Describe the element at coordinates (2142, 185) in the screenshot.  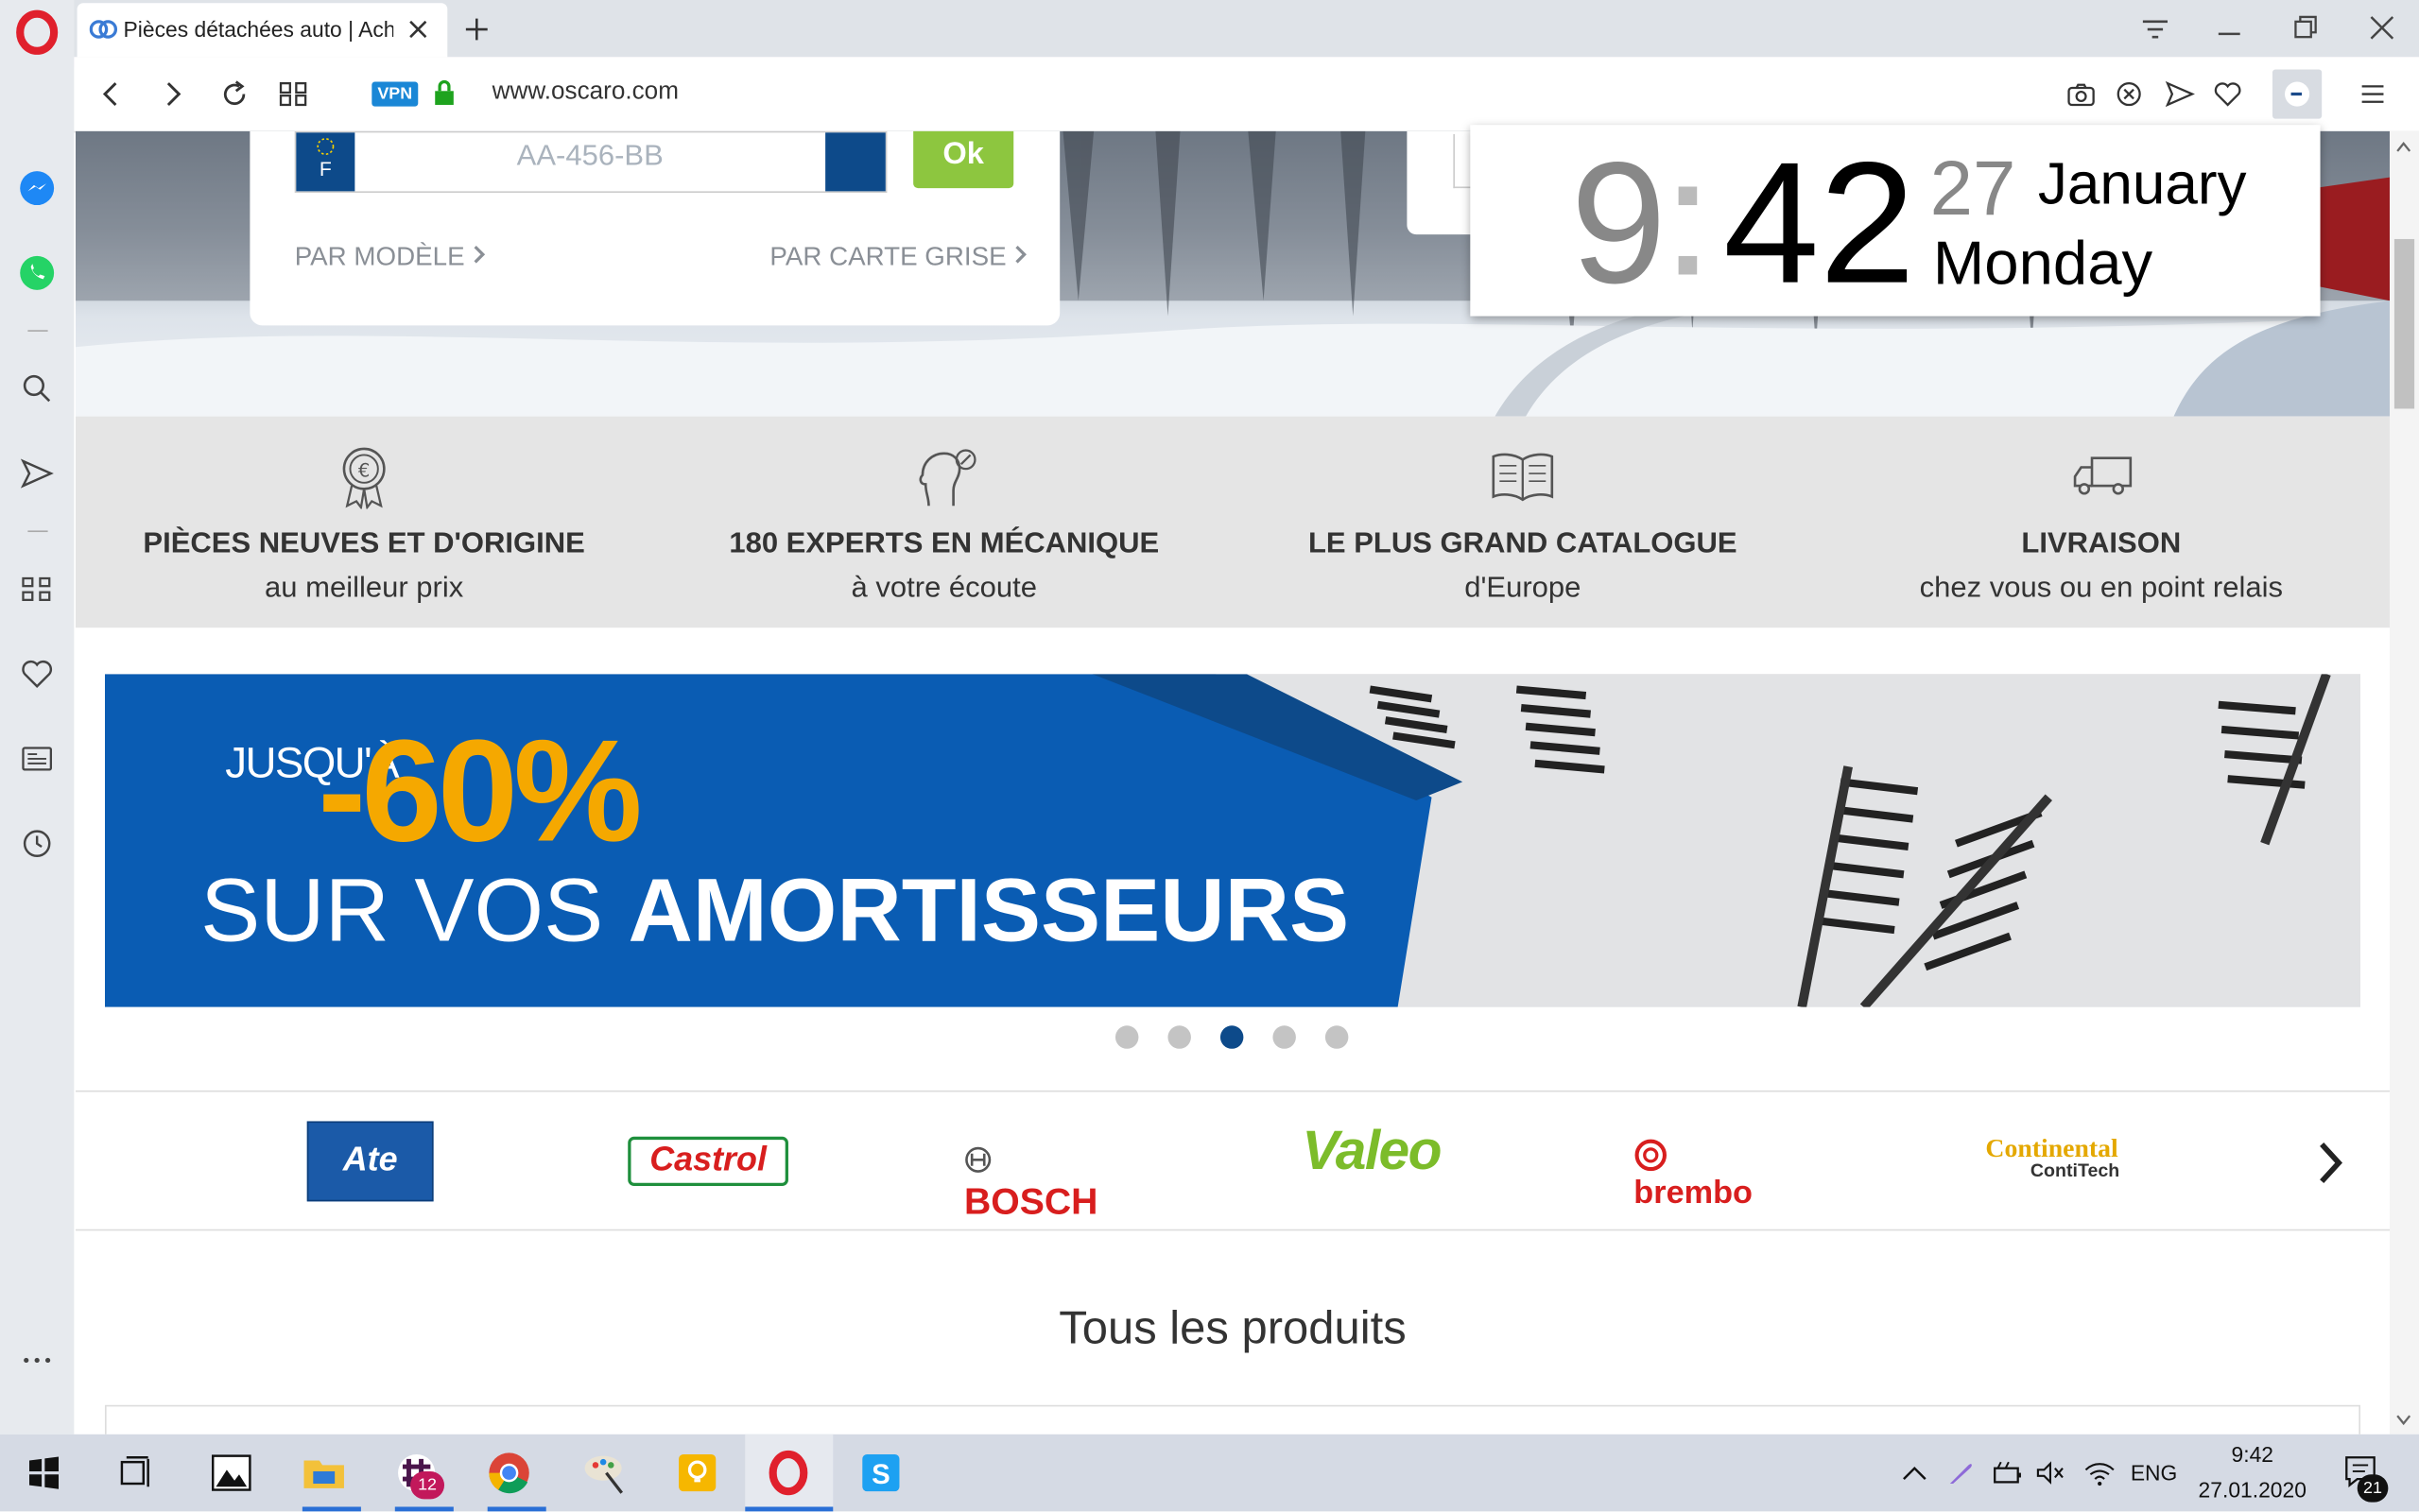
I see `clock-month: January` at that location.